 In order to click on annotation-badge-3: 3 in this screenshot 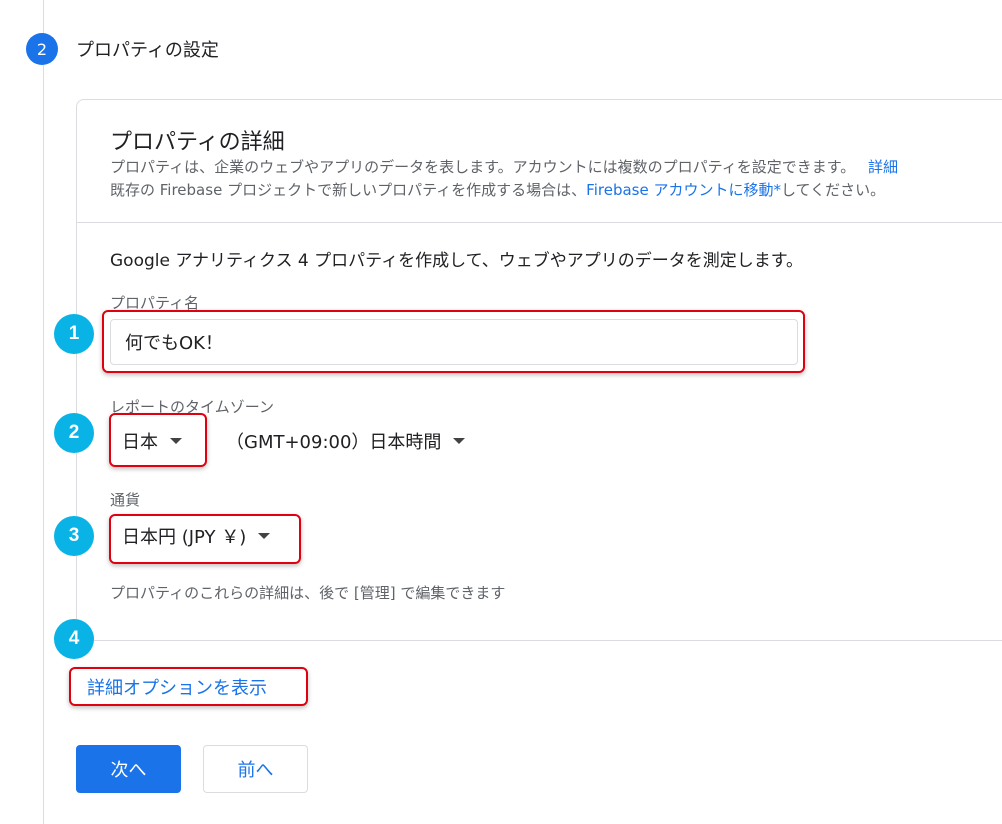, I will do `click(74, 536)`.